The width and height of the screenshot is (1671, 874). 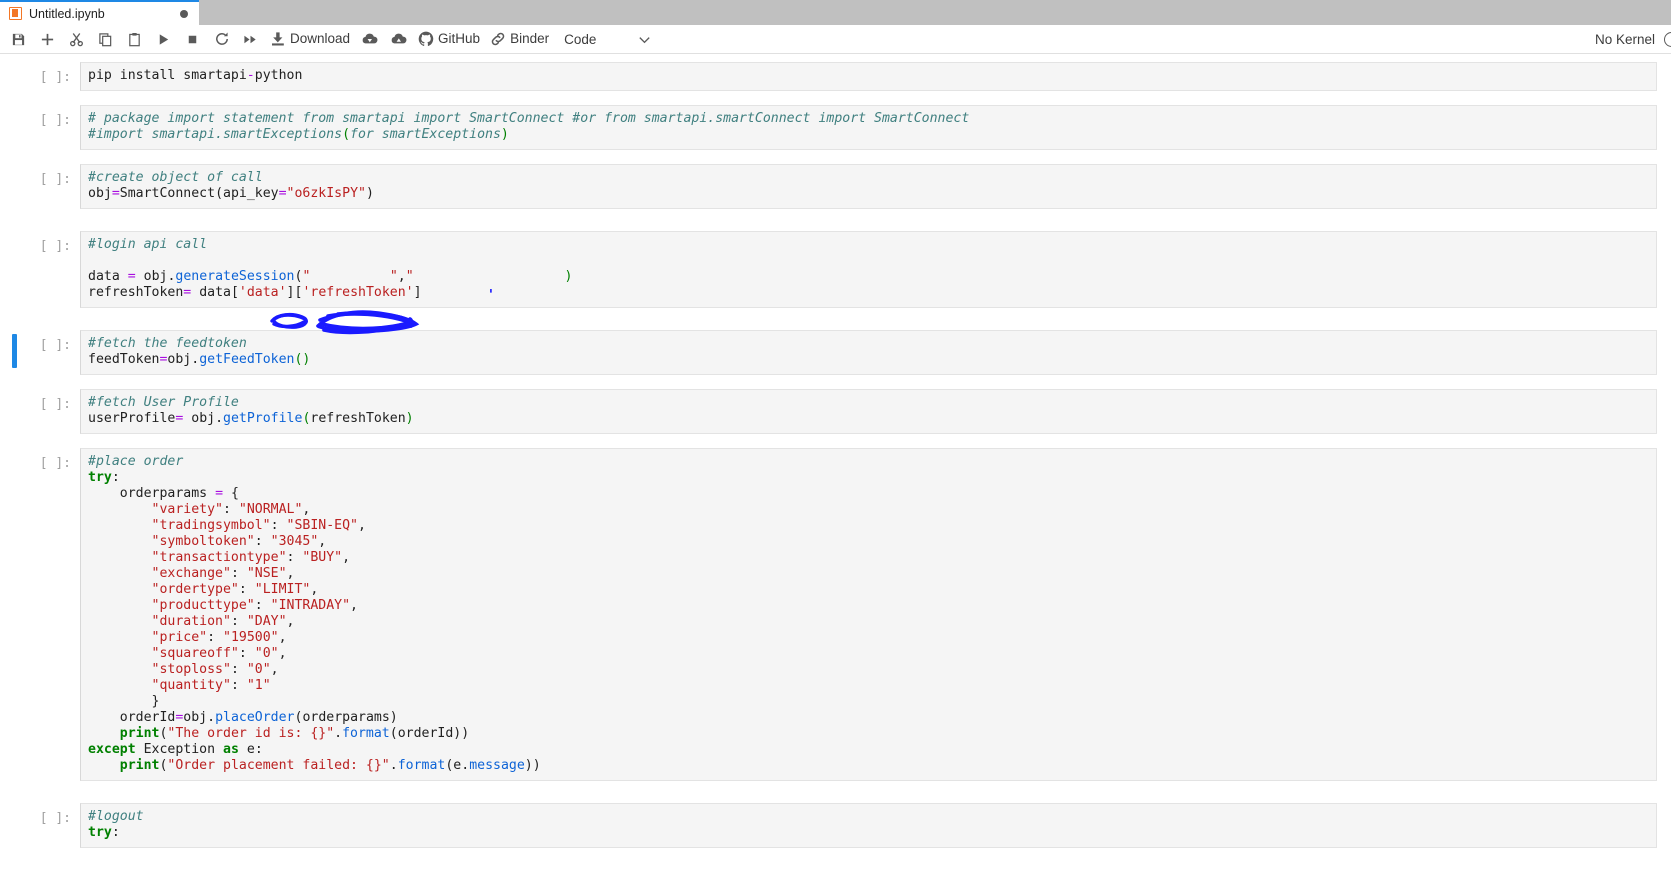 What do you see at coordinates (530, 39) in the screenshot?
I see `binder-label: Binder` at bounding box center [530, 39].